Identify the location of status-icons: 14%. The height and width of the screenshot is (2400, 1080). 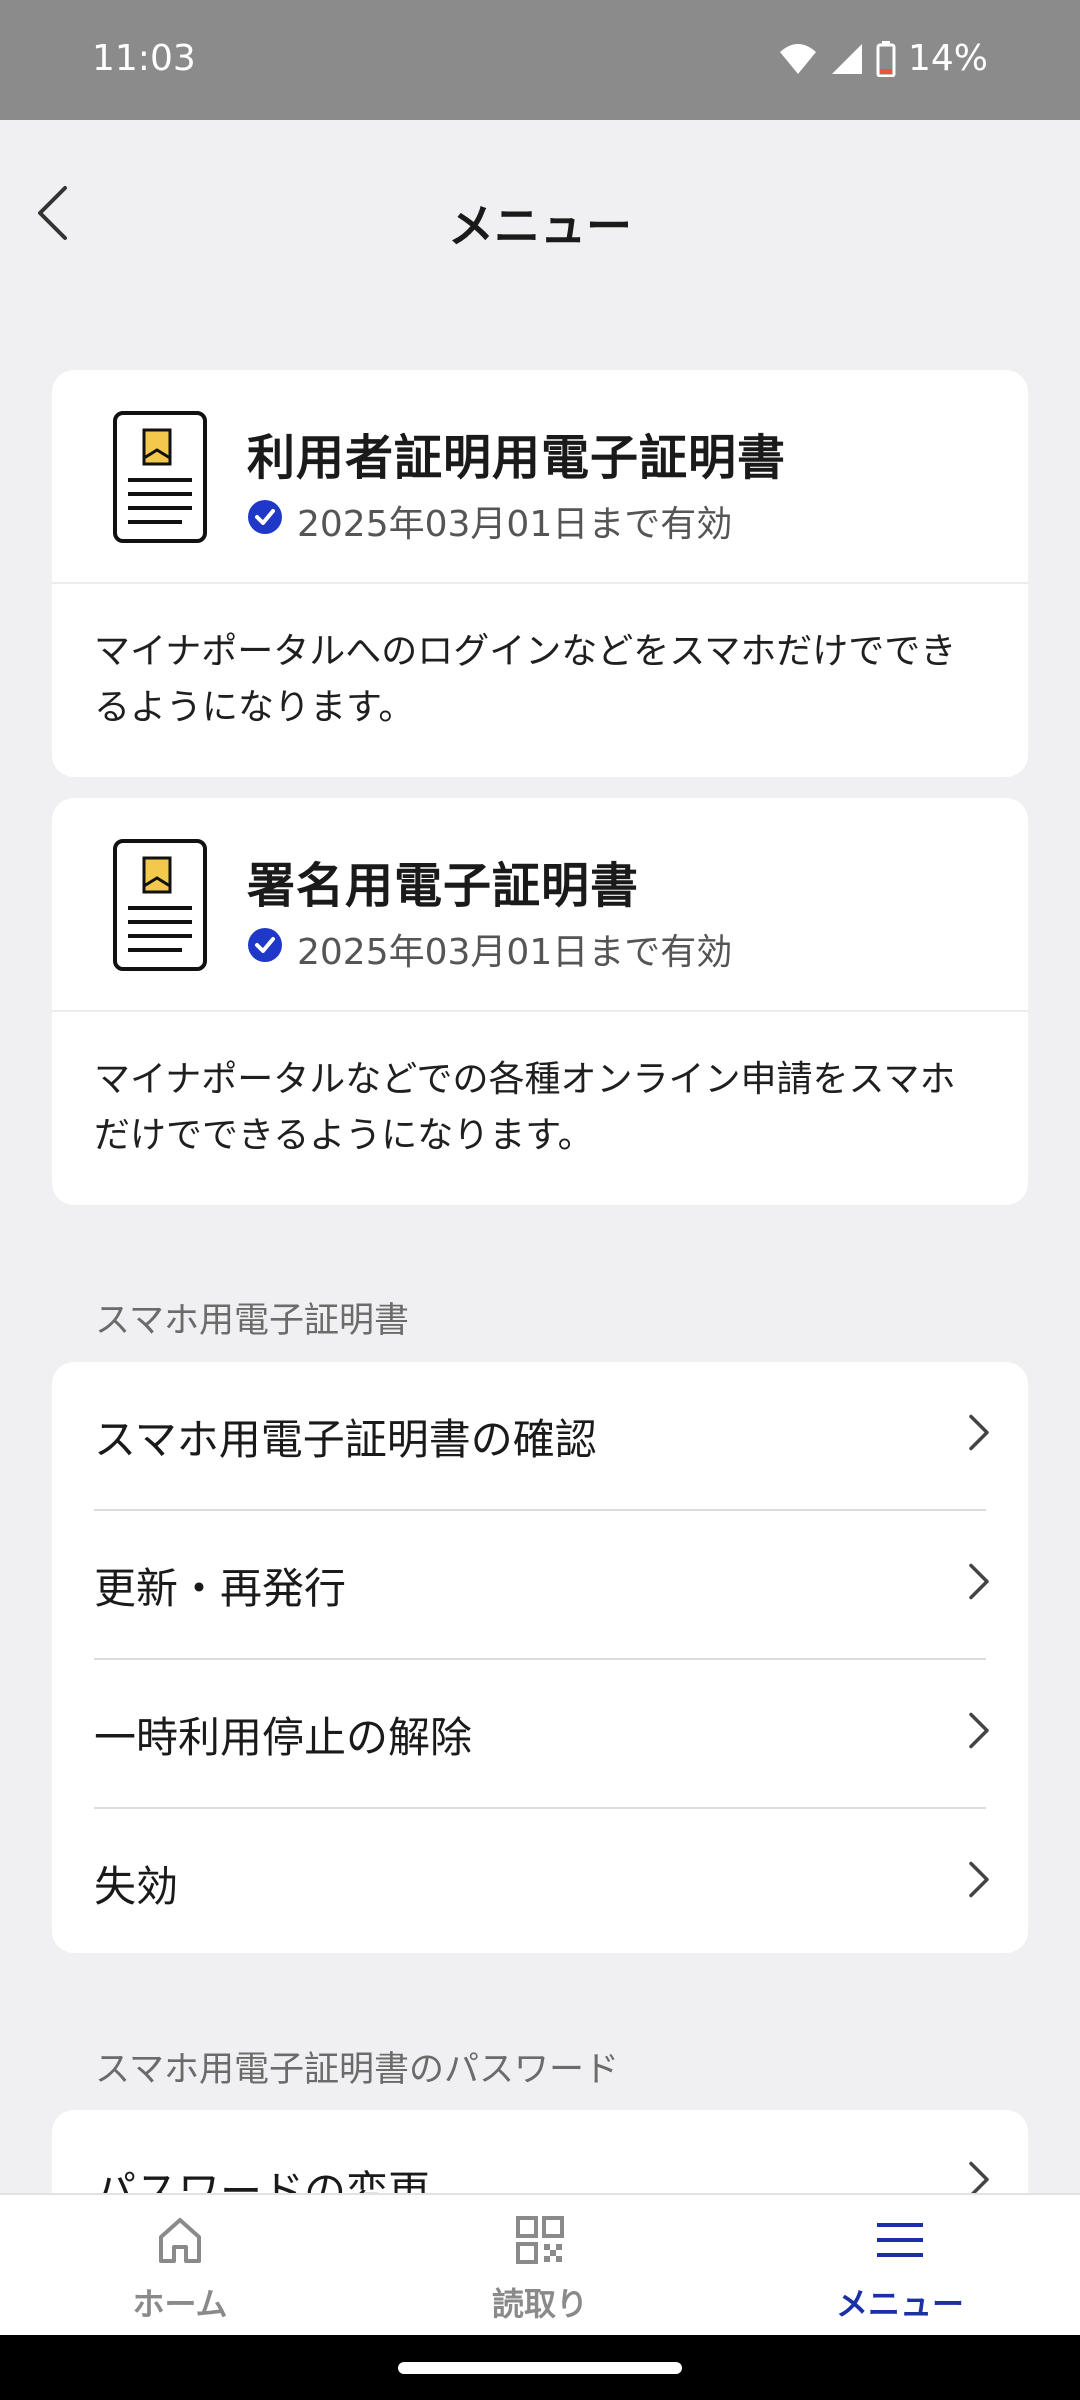
(883, 58).